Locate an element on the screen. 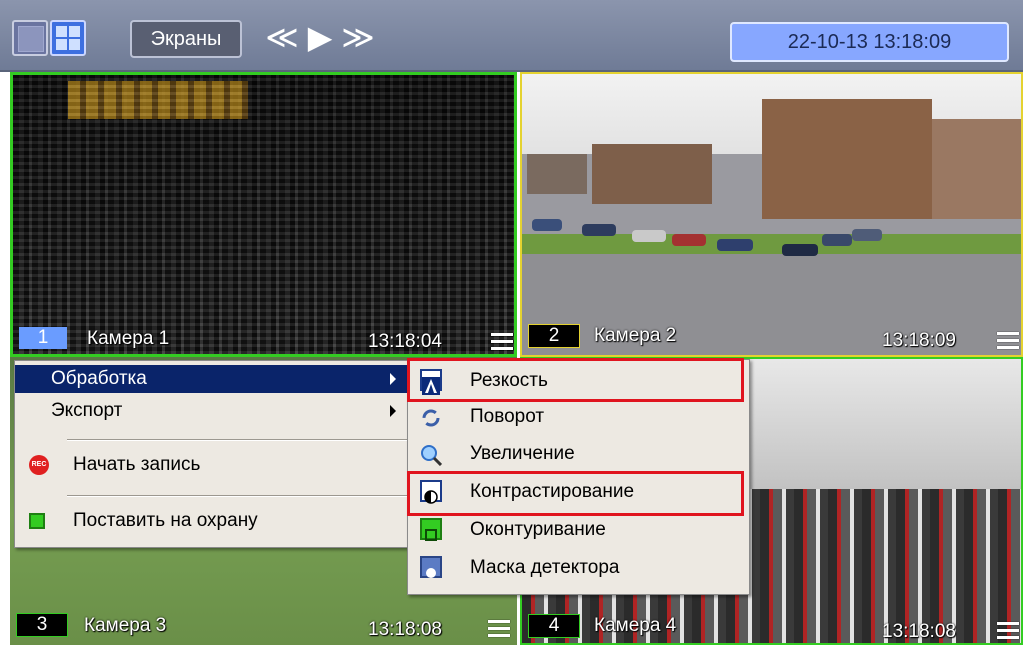 This screenshot has width=1023, height=645. camera-name: Камера 3 is located at coordinates (125, 625).